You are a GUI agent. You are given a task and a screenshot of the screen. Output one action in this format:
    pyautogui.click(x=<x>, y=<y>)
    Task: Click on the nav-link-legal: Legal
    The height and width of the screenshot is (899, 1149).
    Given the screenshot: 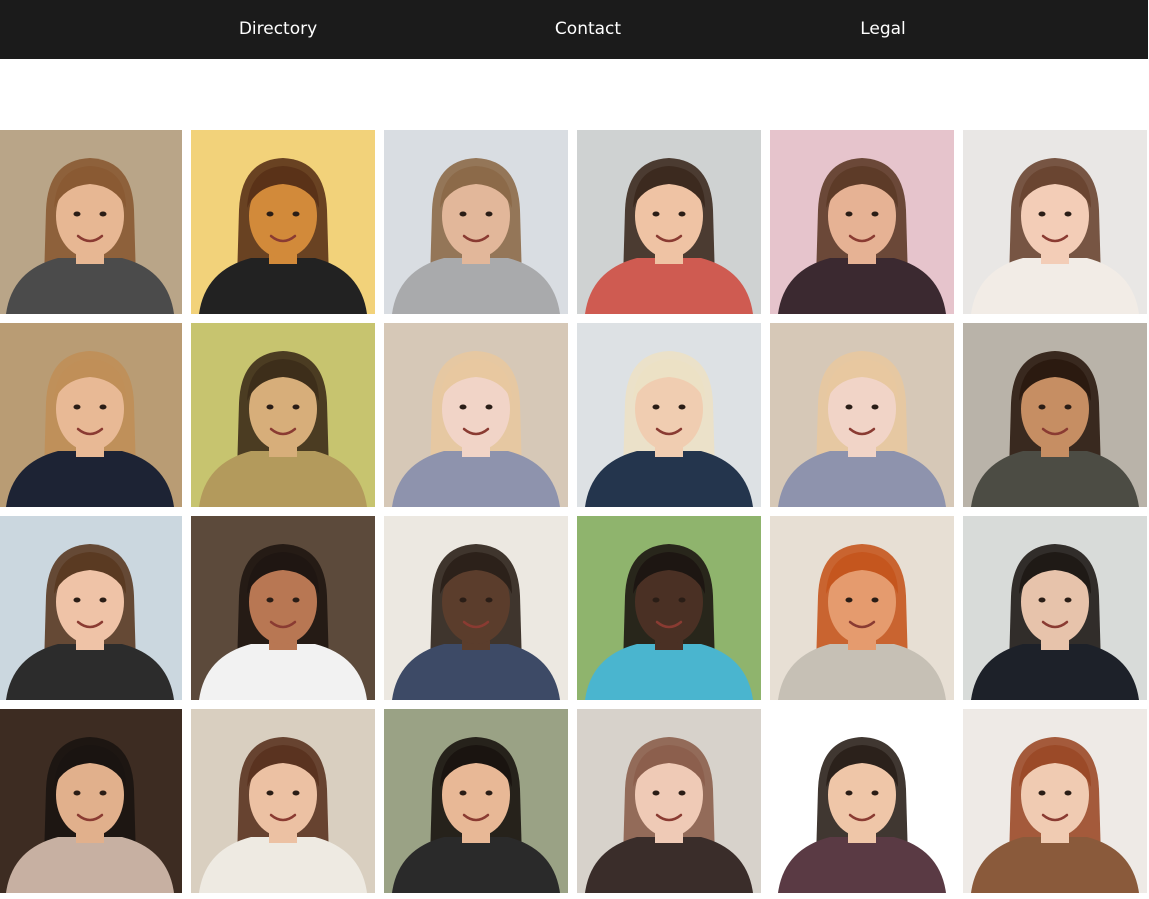 What is the action you would take?
    pyautogui.click(x=883, y=29)
    